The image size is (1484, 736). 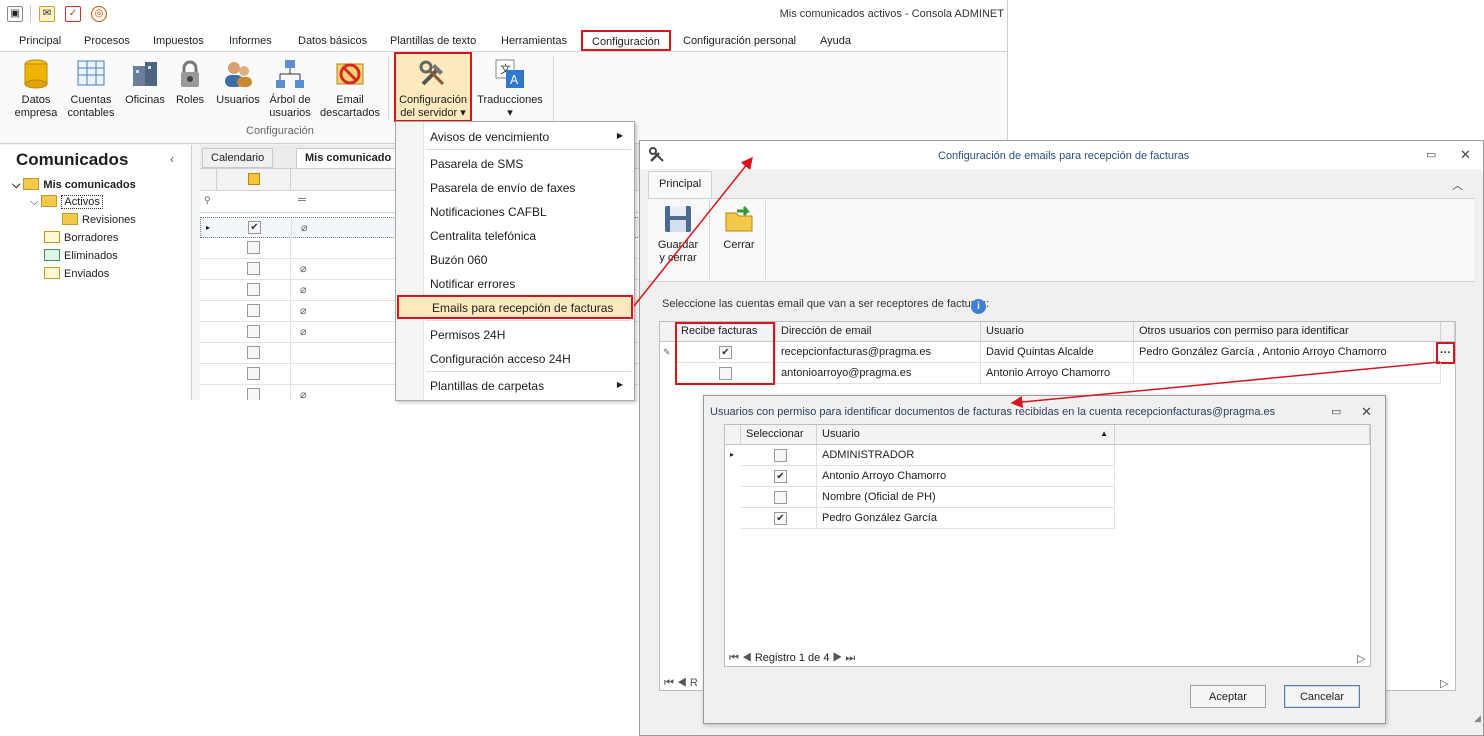 I want to click on button-label: y cerrar, so click(x=678, y=258).